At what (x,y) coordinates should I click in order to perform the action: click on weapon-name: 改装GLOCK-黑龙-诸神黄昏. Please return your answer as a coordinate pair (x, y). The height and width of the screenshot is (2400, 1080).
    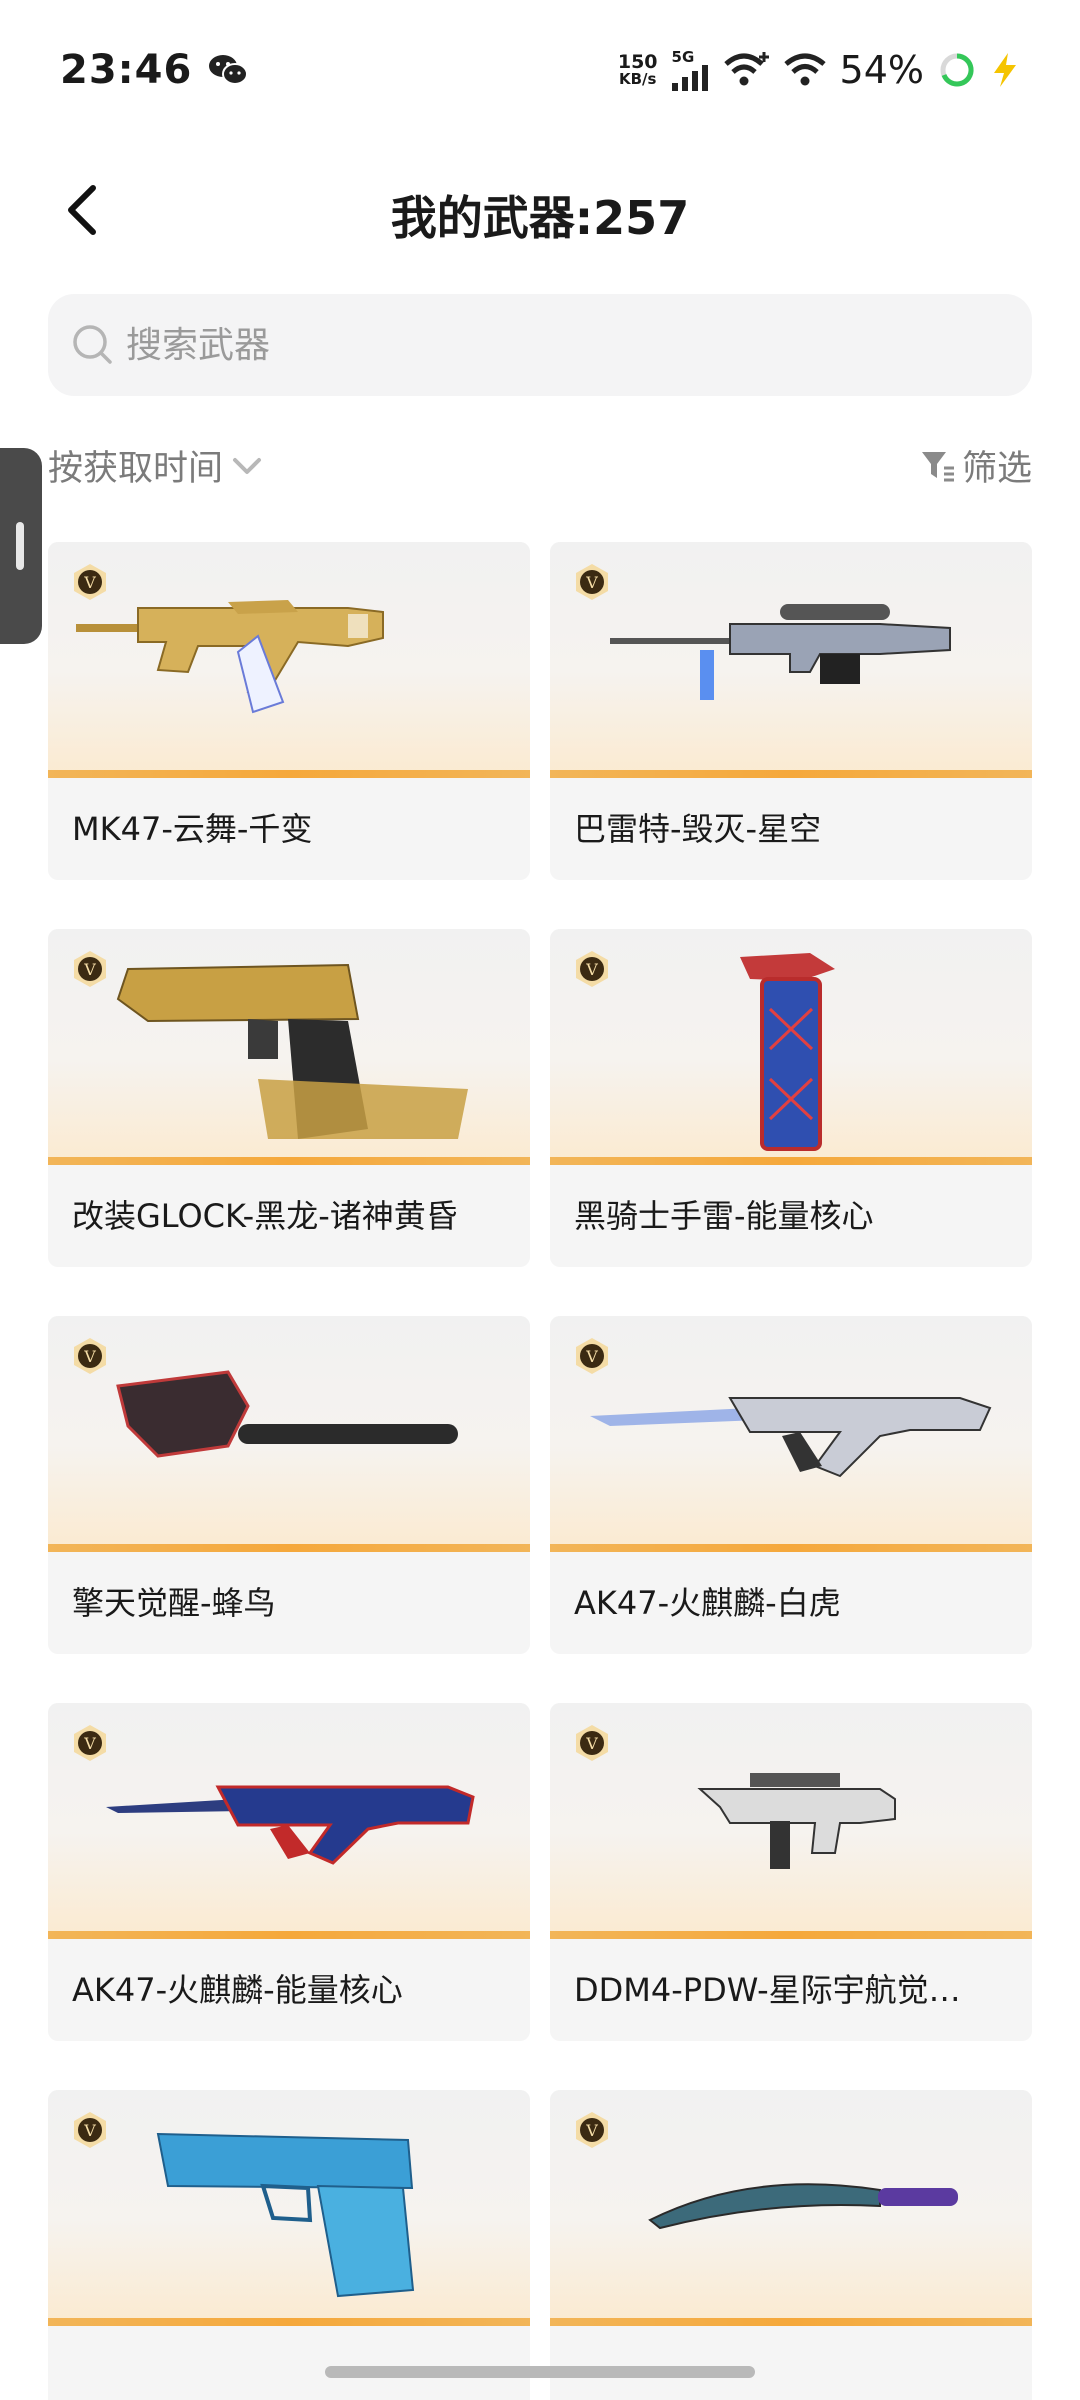
    Looking at the image, I should click on (265, 1216).